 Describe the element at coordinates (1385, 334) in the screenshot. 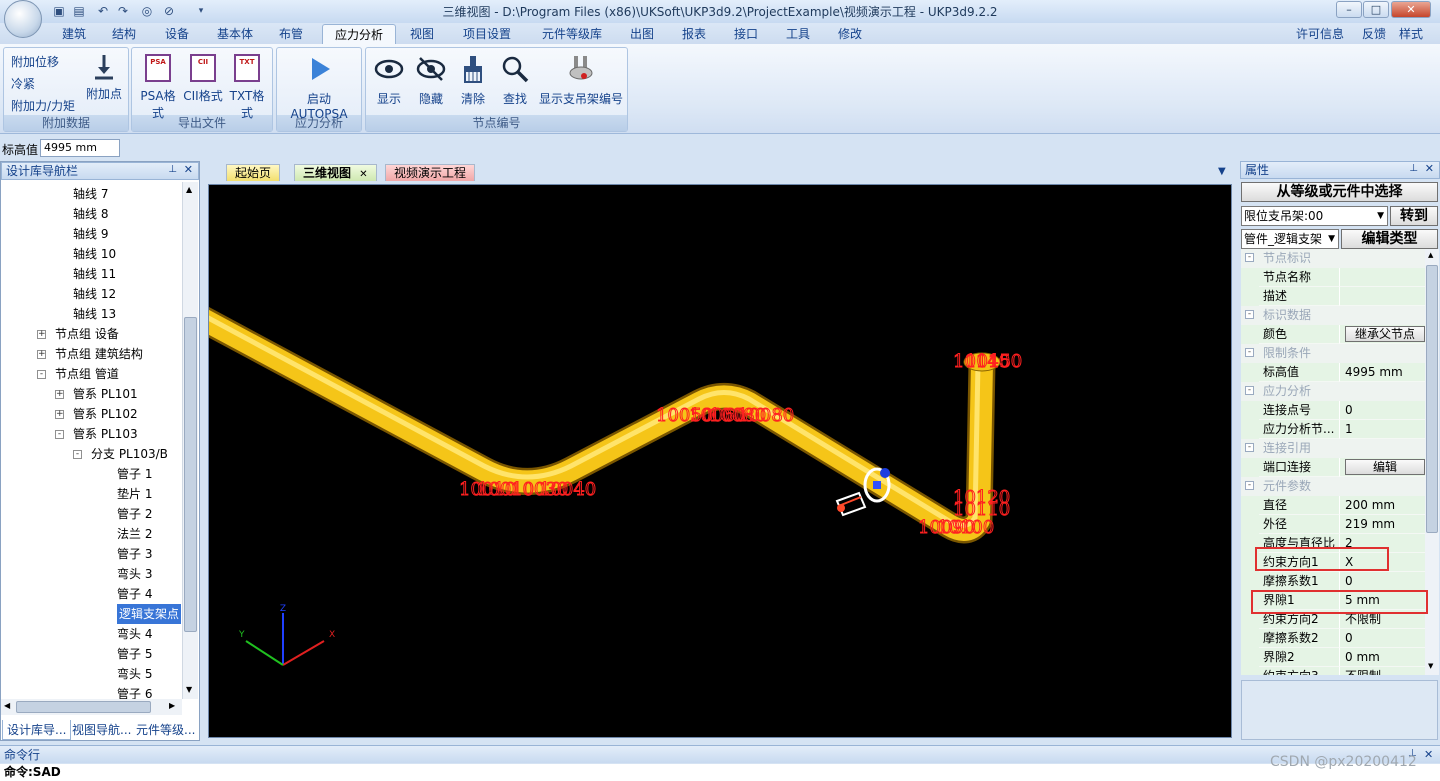

I see `property-value-button: 继承父节点` at that location.